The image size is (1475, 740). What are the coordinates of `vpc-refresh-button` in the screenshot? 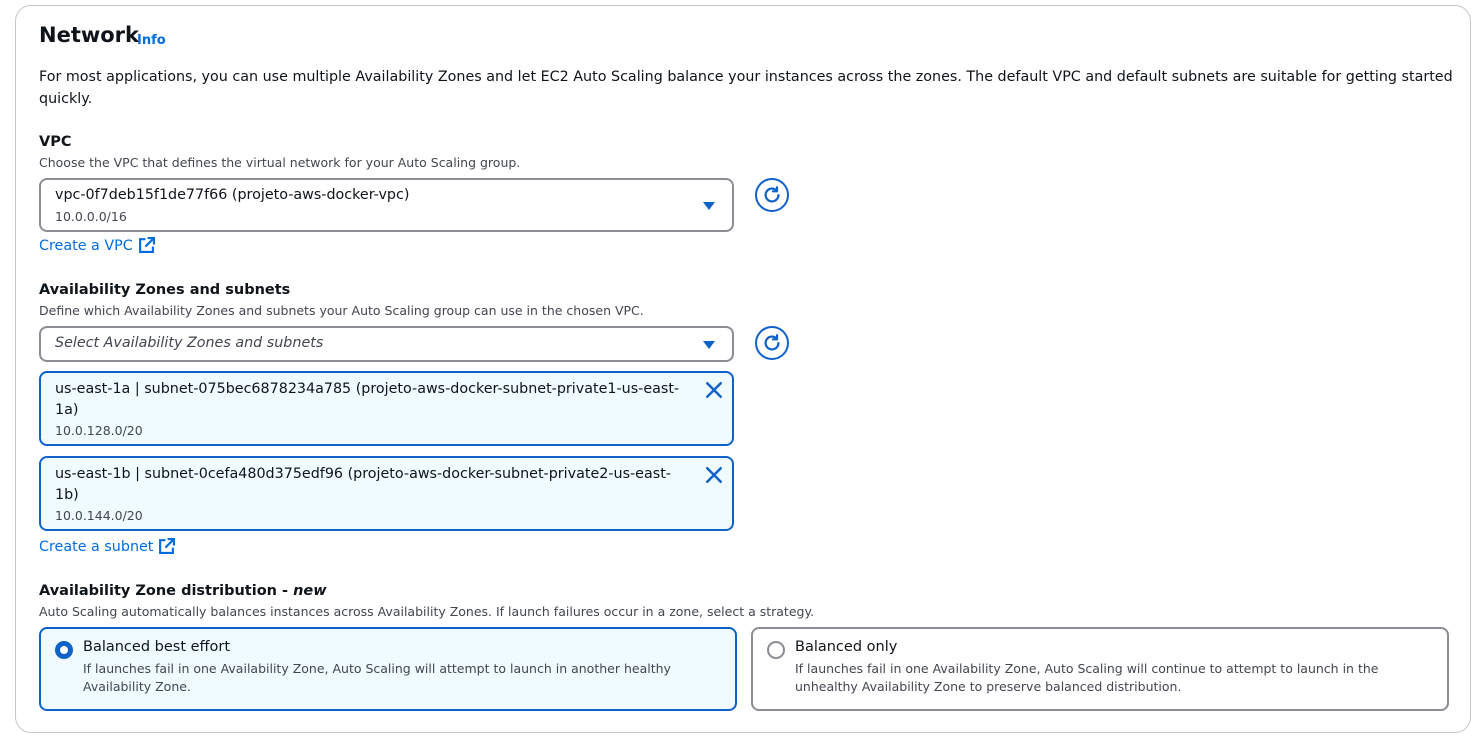 It's located at (772, 195).